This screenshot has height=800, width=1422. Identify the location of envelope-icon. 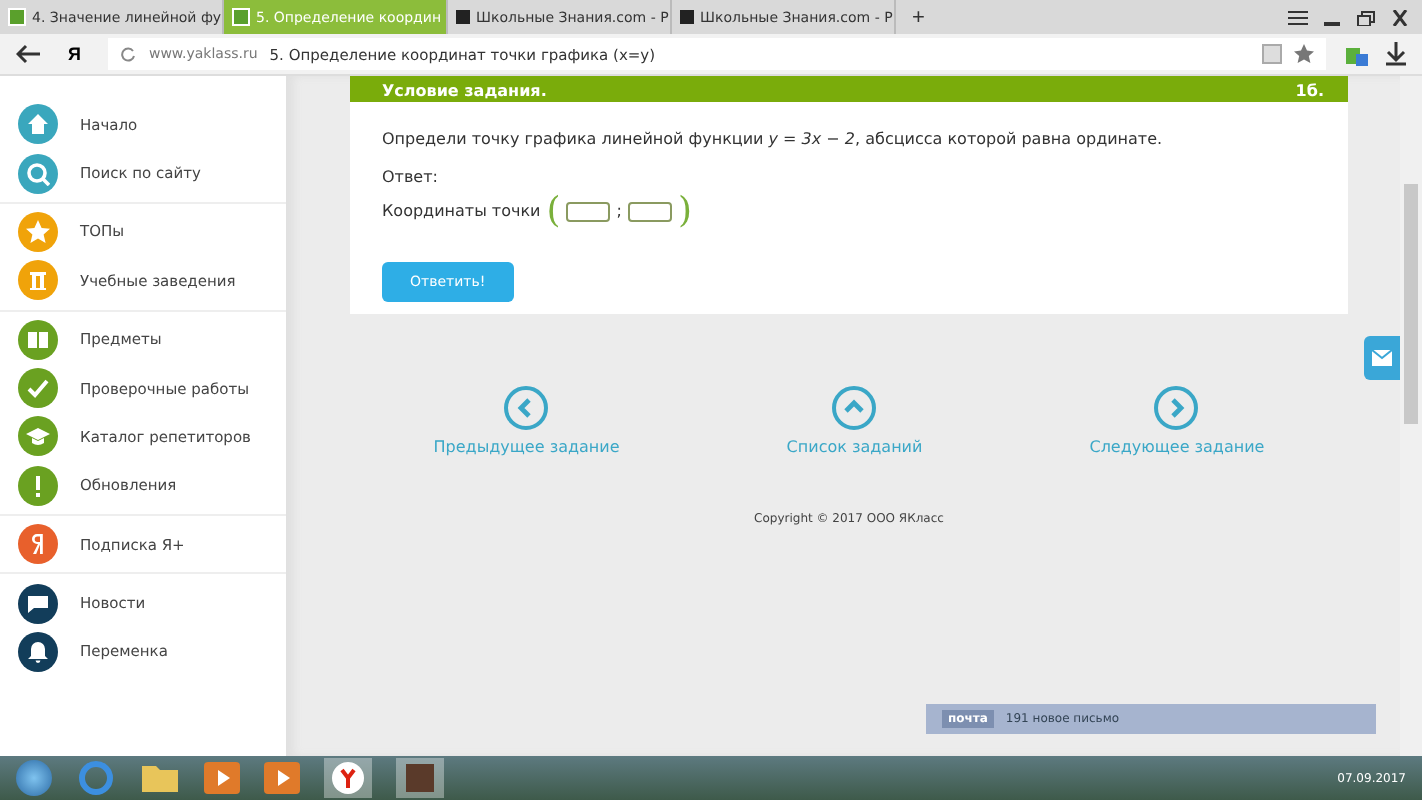
(1382, 358).